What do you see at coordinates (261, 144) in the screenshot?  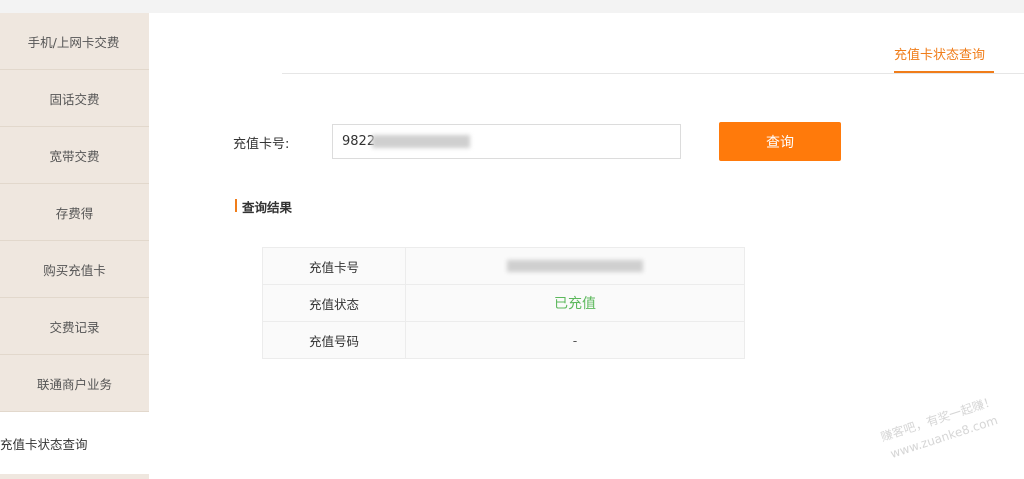 I see `card-number-label: 充值卡号:` at bounding box center [261, 144].